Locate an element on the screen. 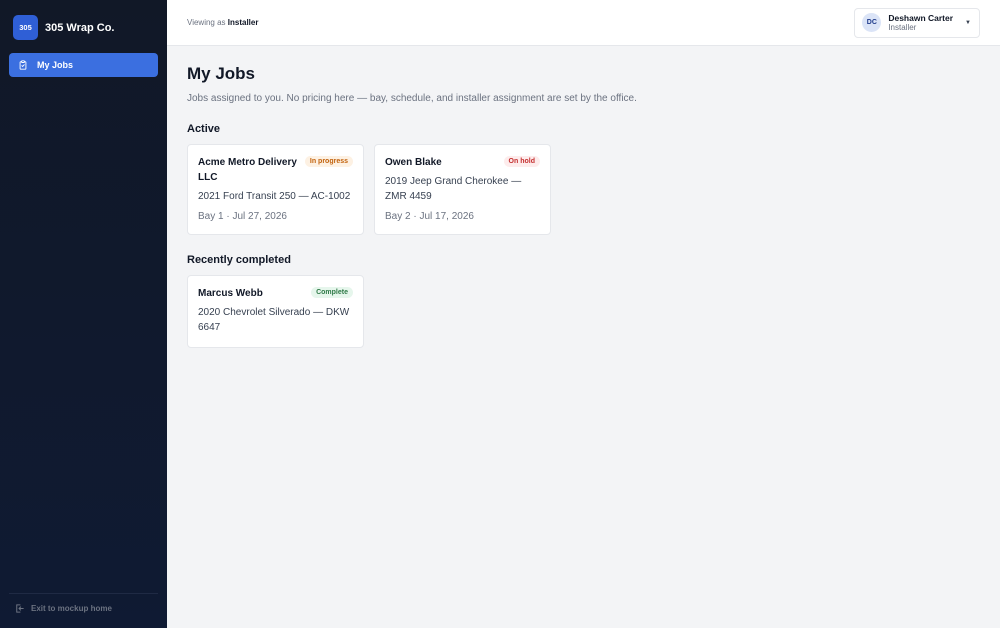 The width and height of the screenshot is (1000, 628). avatar: DC is located at coordinates (872, 22).